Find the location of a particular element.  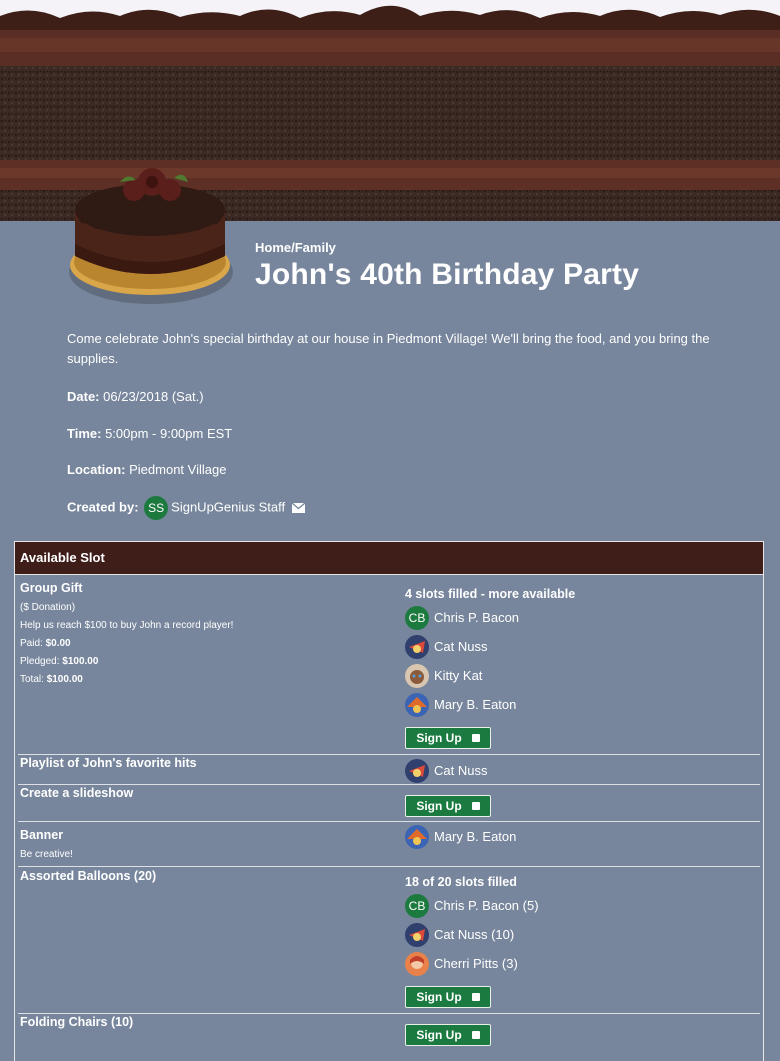

table-header: Available Slot is located at coordinates (389, 558).